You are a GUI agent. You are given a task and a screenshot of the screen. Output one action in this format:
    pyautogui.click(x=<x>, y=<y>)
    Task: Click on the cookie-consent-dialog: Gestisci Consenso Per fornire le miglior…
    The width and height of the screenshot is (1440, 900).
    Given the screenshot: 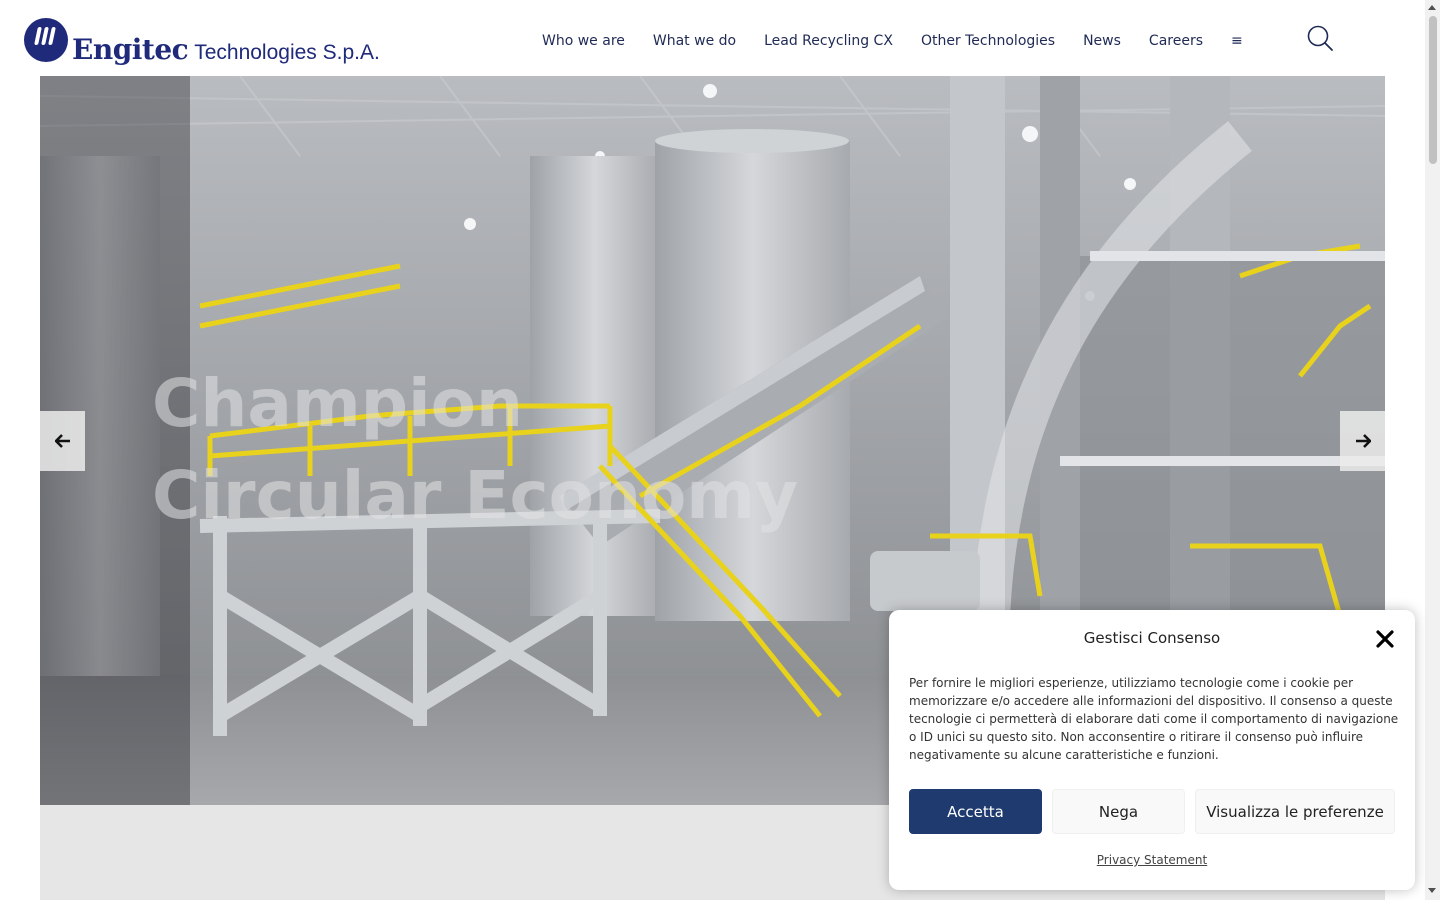 What is the action you would take?
    pyautogui.click(x=1152, y=750)
    